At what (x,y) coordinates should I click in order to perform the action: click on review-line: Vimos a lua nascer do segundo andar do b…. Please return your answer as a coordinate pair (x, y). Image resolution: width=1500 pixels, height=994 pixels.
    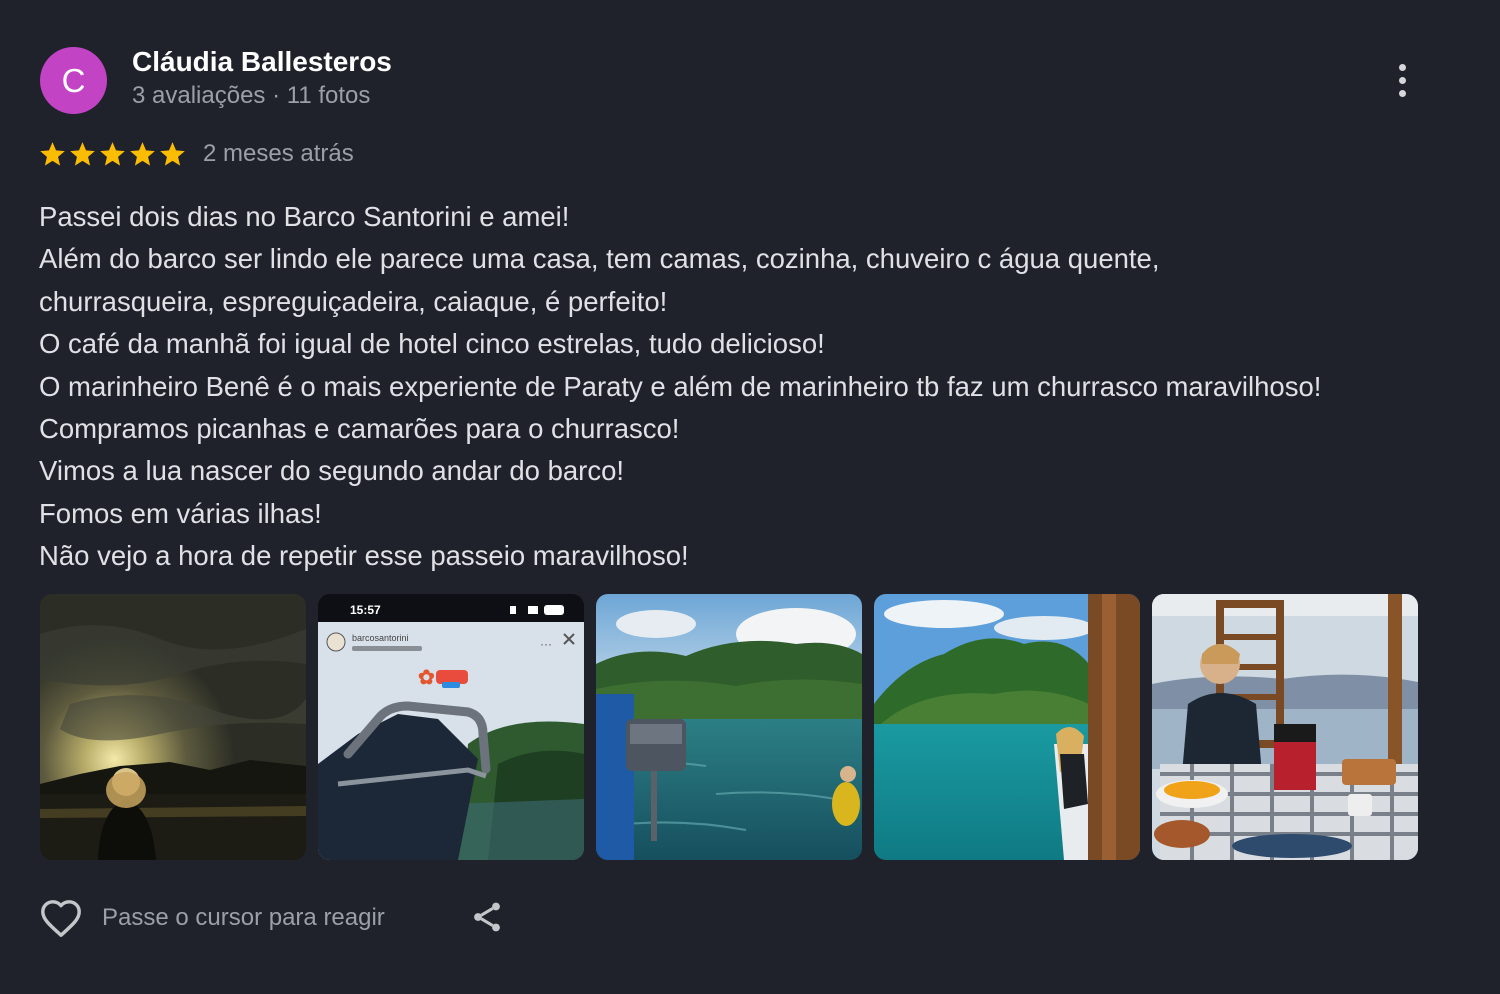
    Looking at the image, I should click on (332, 471).